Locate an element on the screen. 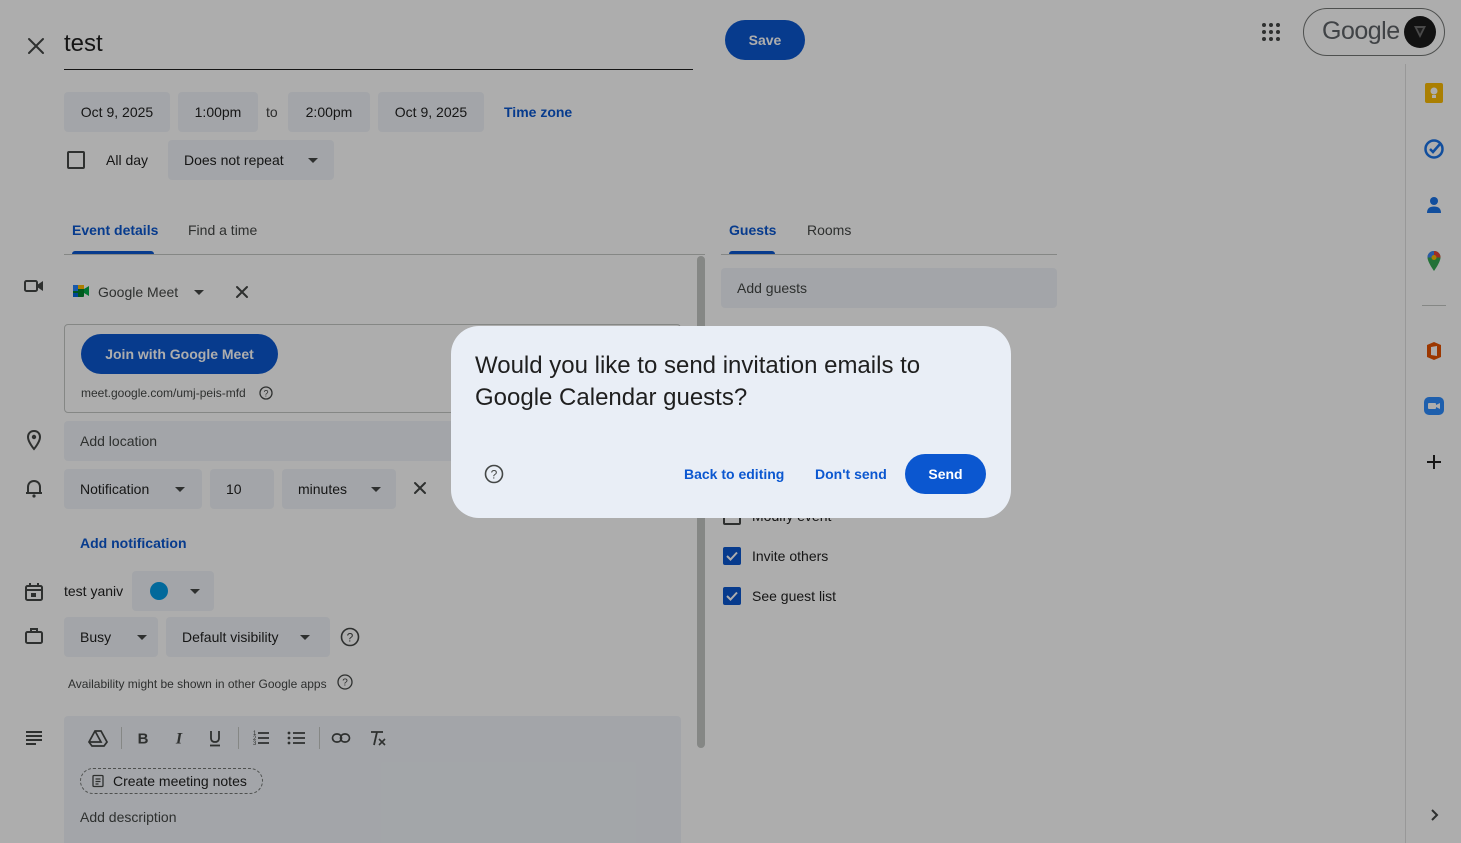 This screenshot has width=1461, height=843. send-button: Send is located at coordinates (945, 474).